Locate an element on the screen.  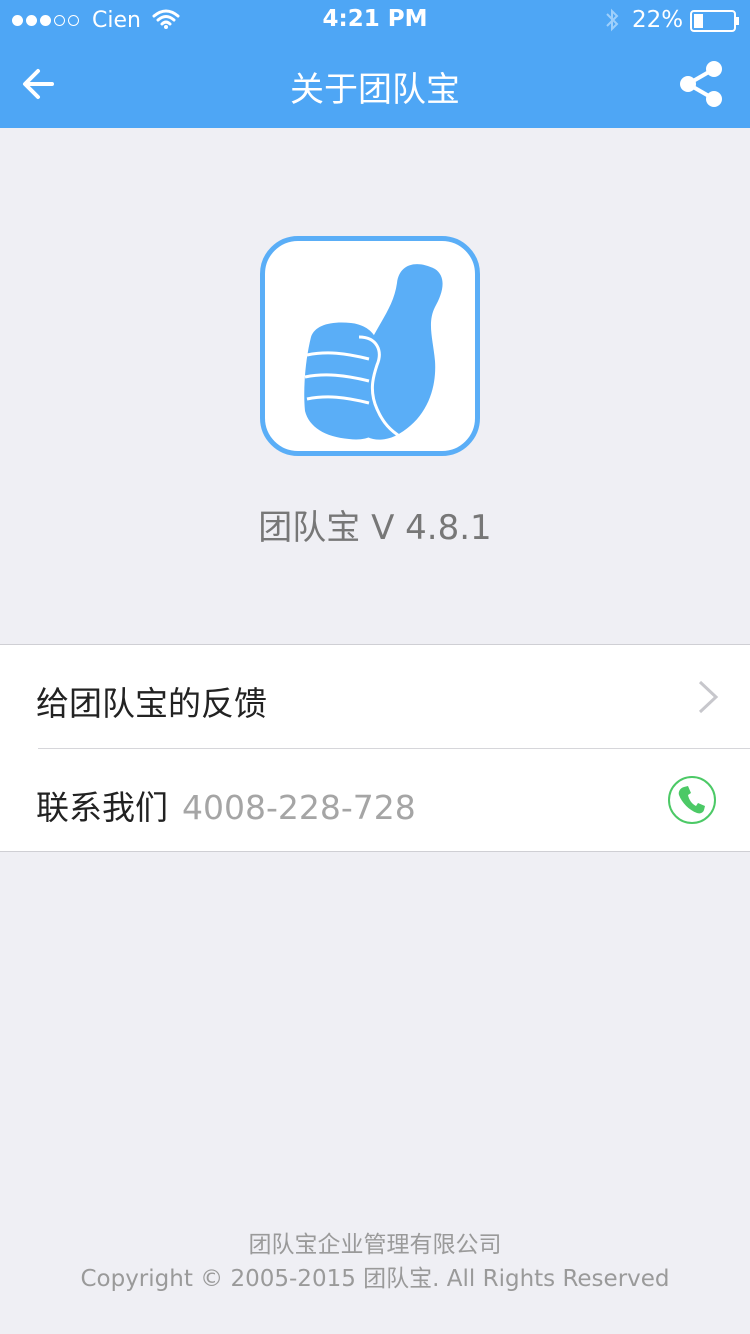
nav-bar: 关于团队宝 is located at coordinates (375, 84).